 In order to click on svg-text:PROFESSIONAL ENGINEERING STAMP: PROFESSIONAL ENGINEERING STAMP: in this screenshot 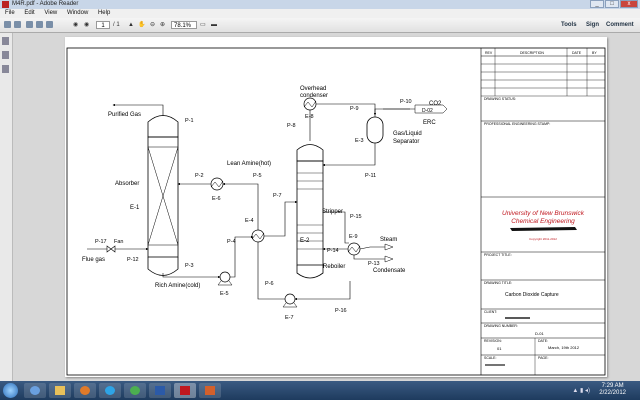, I will do `click(517, 124)`.